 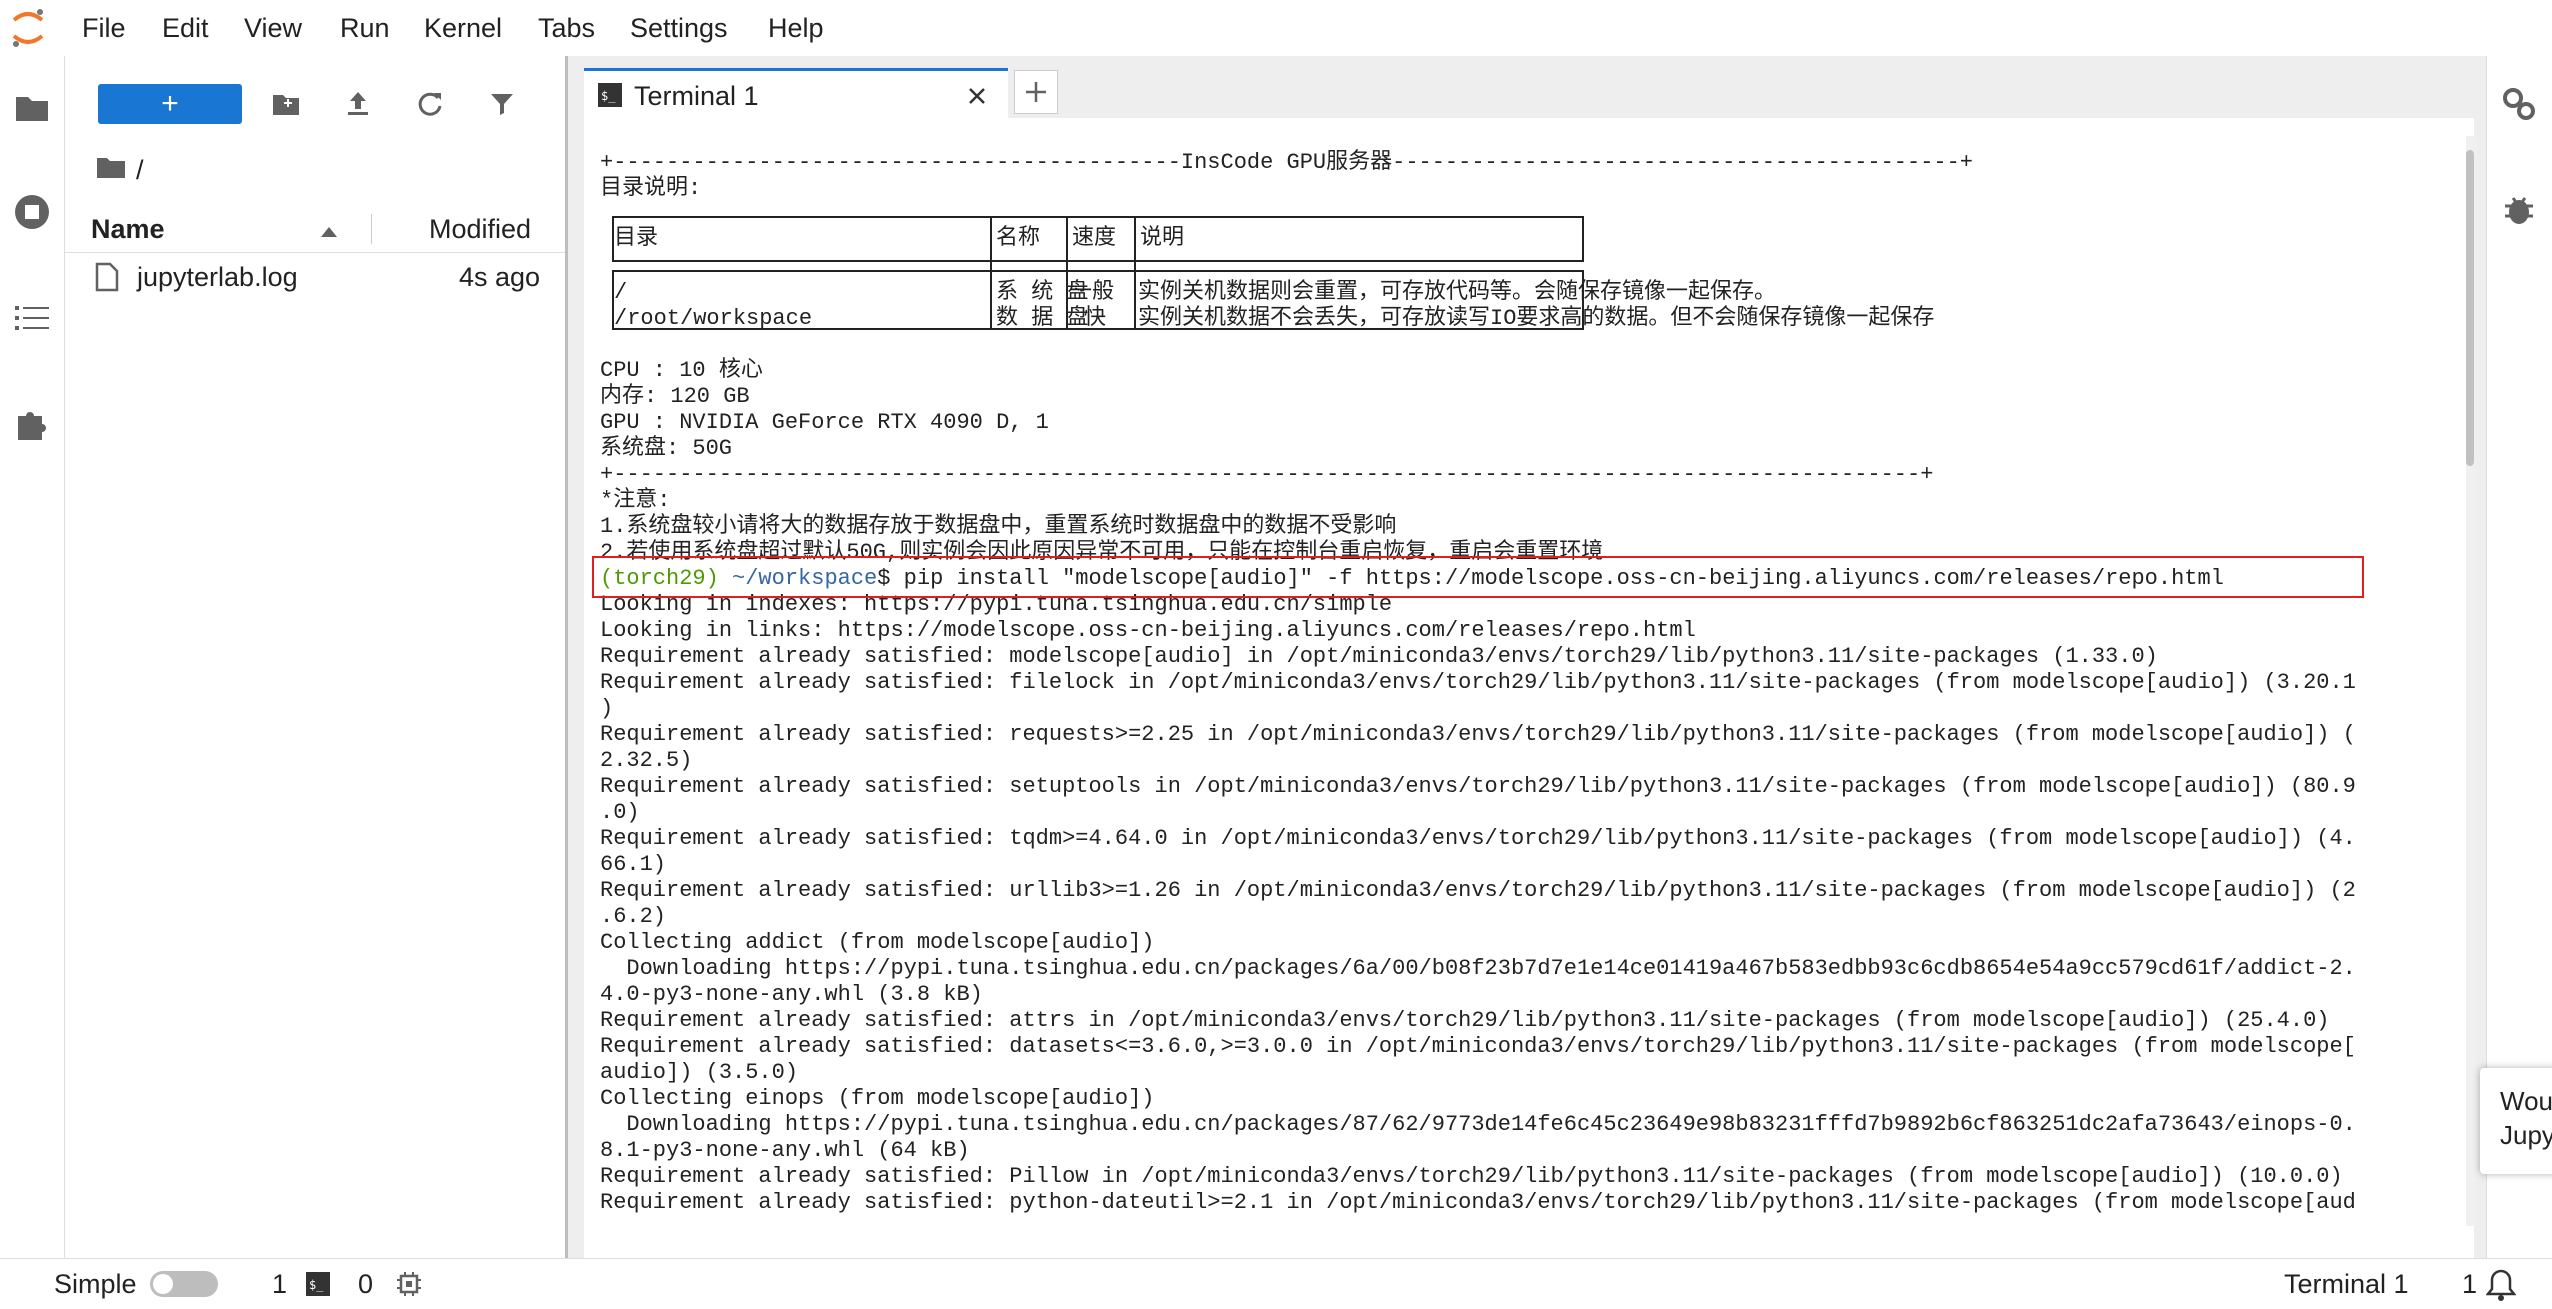 What do you see at coordinates (95, 1284) in the screenshot?
I see `simple-mode-label: Simple` at bounding box center [95, 1284].